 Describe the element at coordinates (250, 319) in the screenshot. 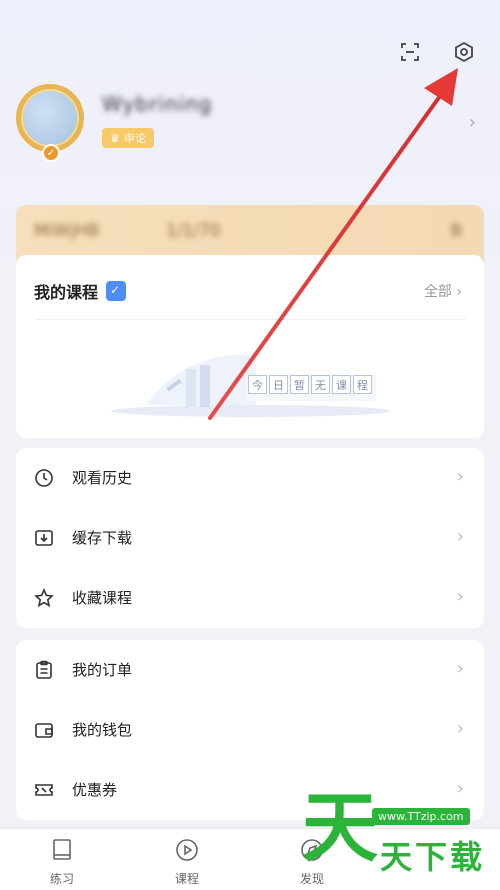

I see `divider` at that location.